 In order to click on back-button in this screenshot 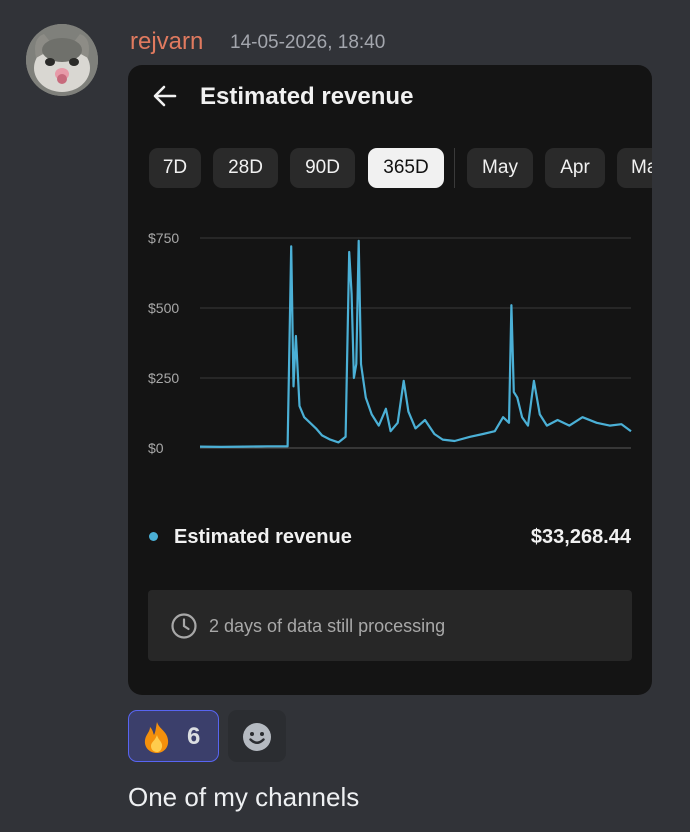, I will do `click(165, 96)`.